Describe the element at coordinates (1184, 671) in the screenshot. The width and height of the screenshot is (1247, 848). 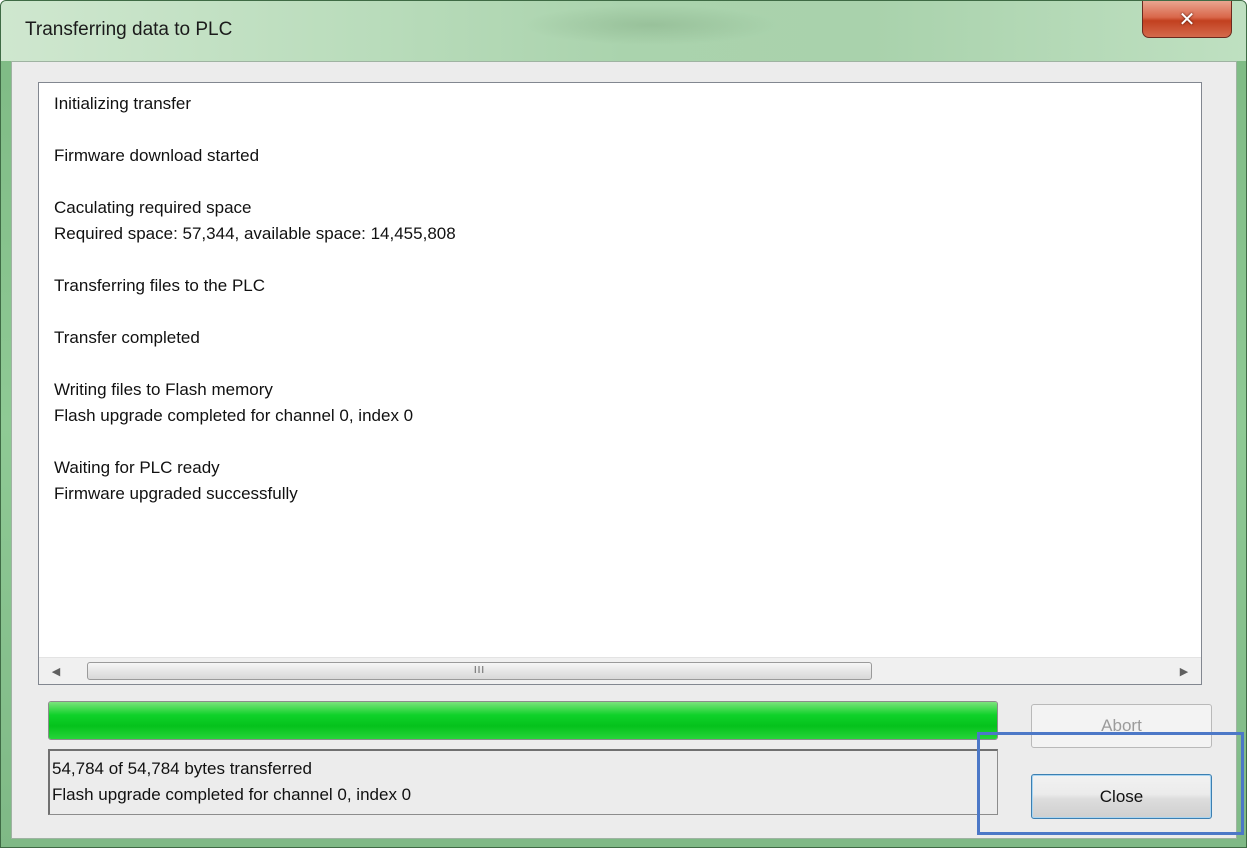
I see `scroll-right-arrow-icon: ▶` at that location.